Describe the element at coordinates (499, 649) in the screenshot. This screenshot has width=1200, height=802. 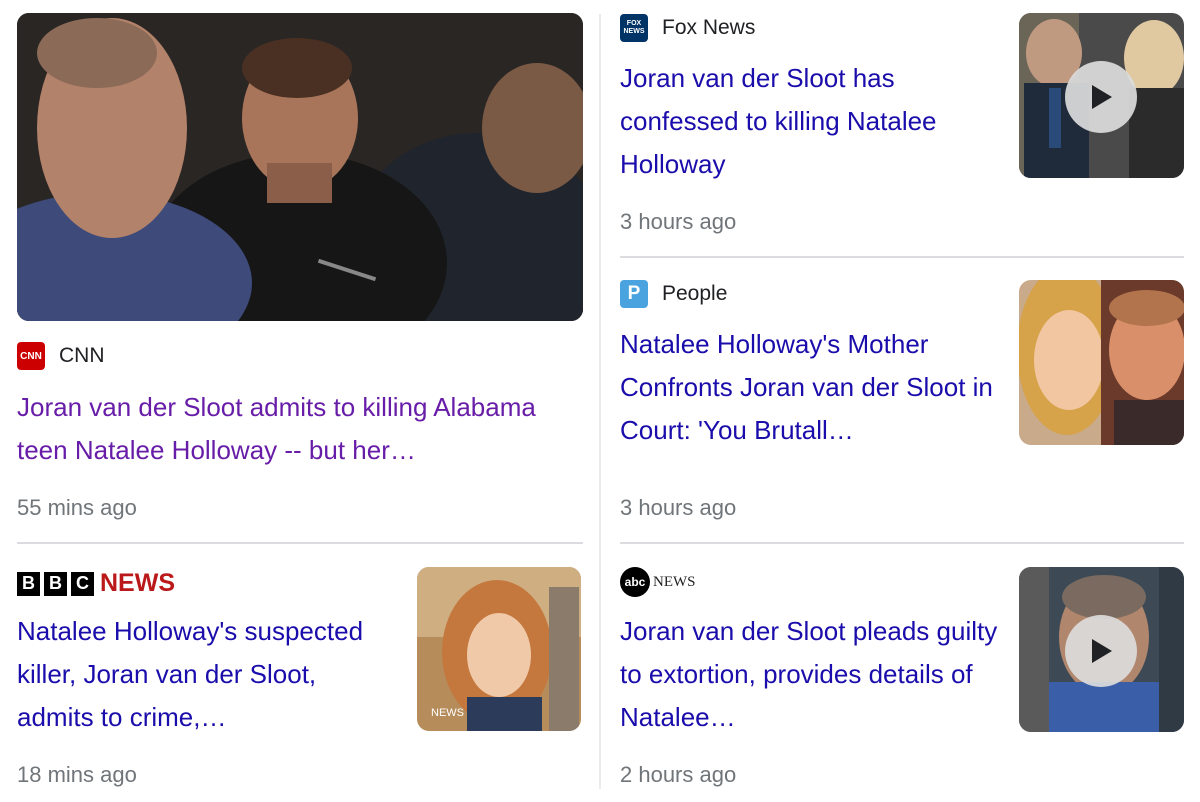
I see `article-thumbnail: NEWS` at that location.